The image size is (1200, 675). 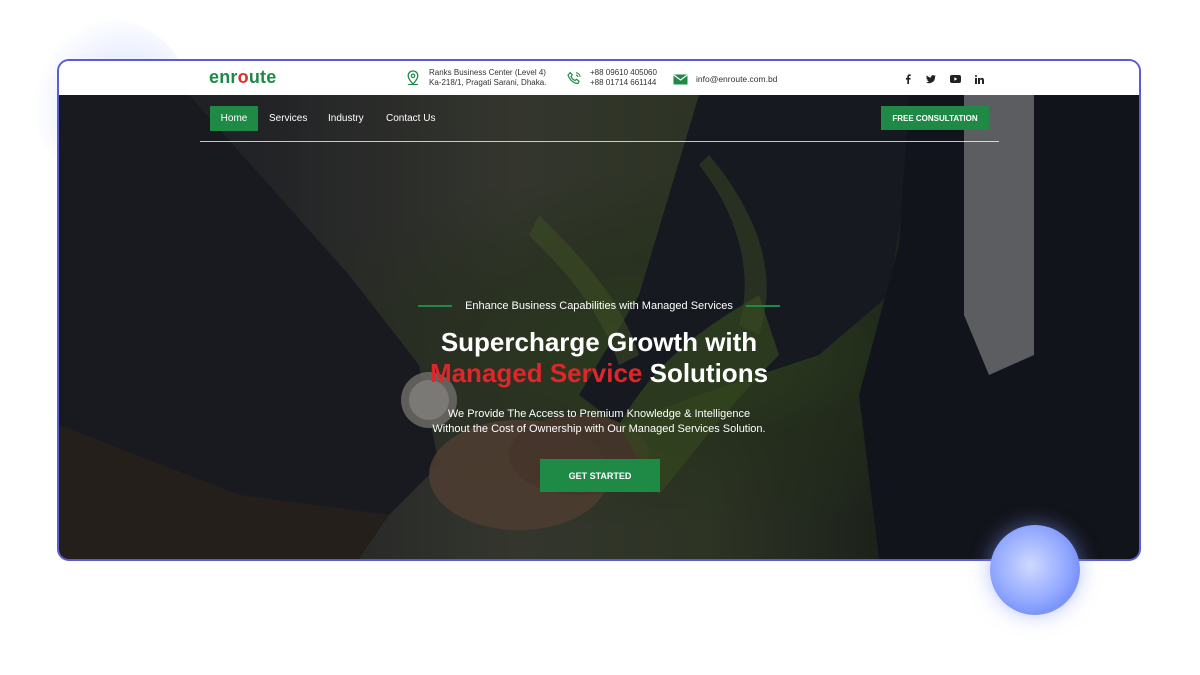 I want to click on eyebrow-line-right, so click(x=762, y=306).